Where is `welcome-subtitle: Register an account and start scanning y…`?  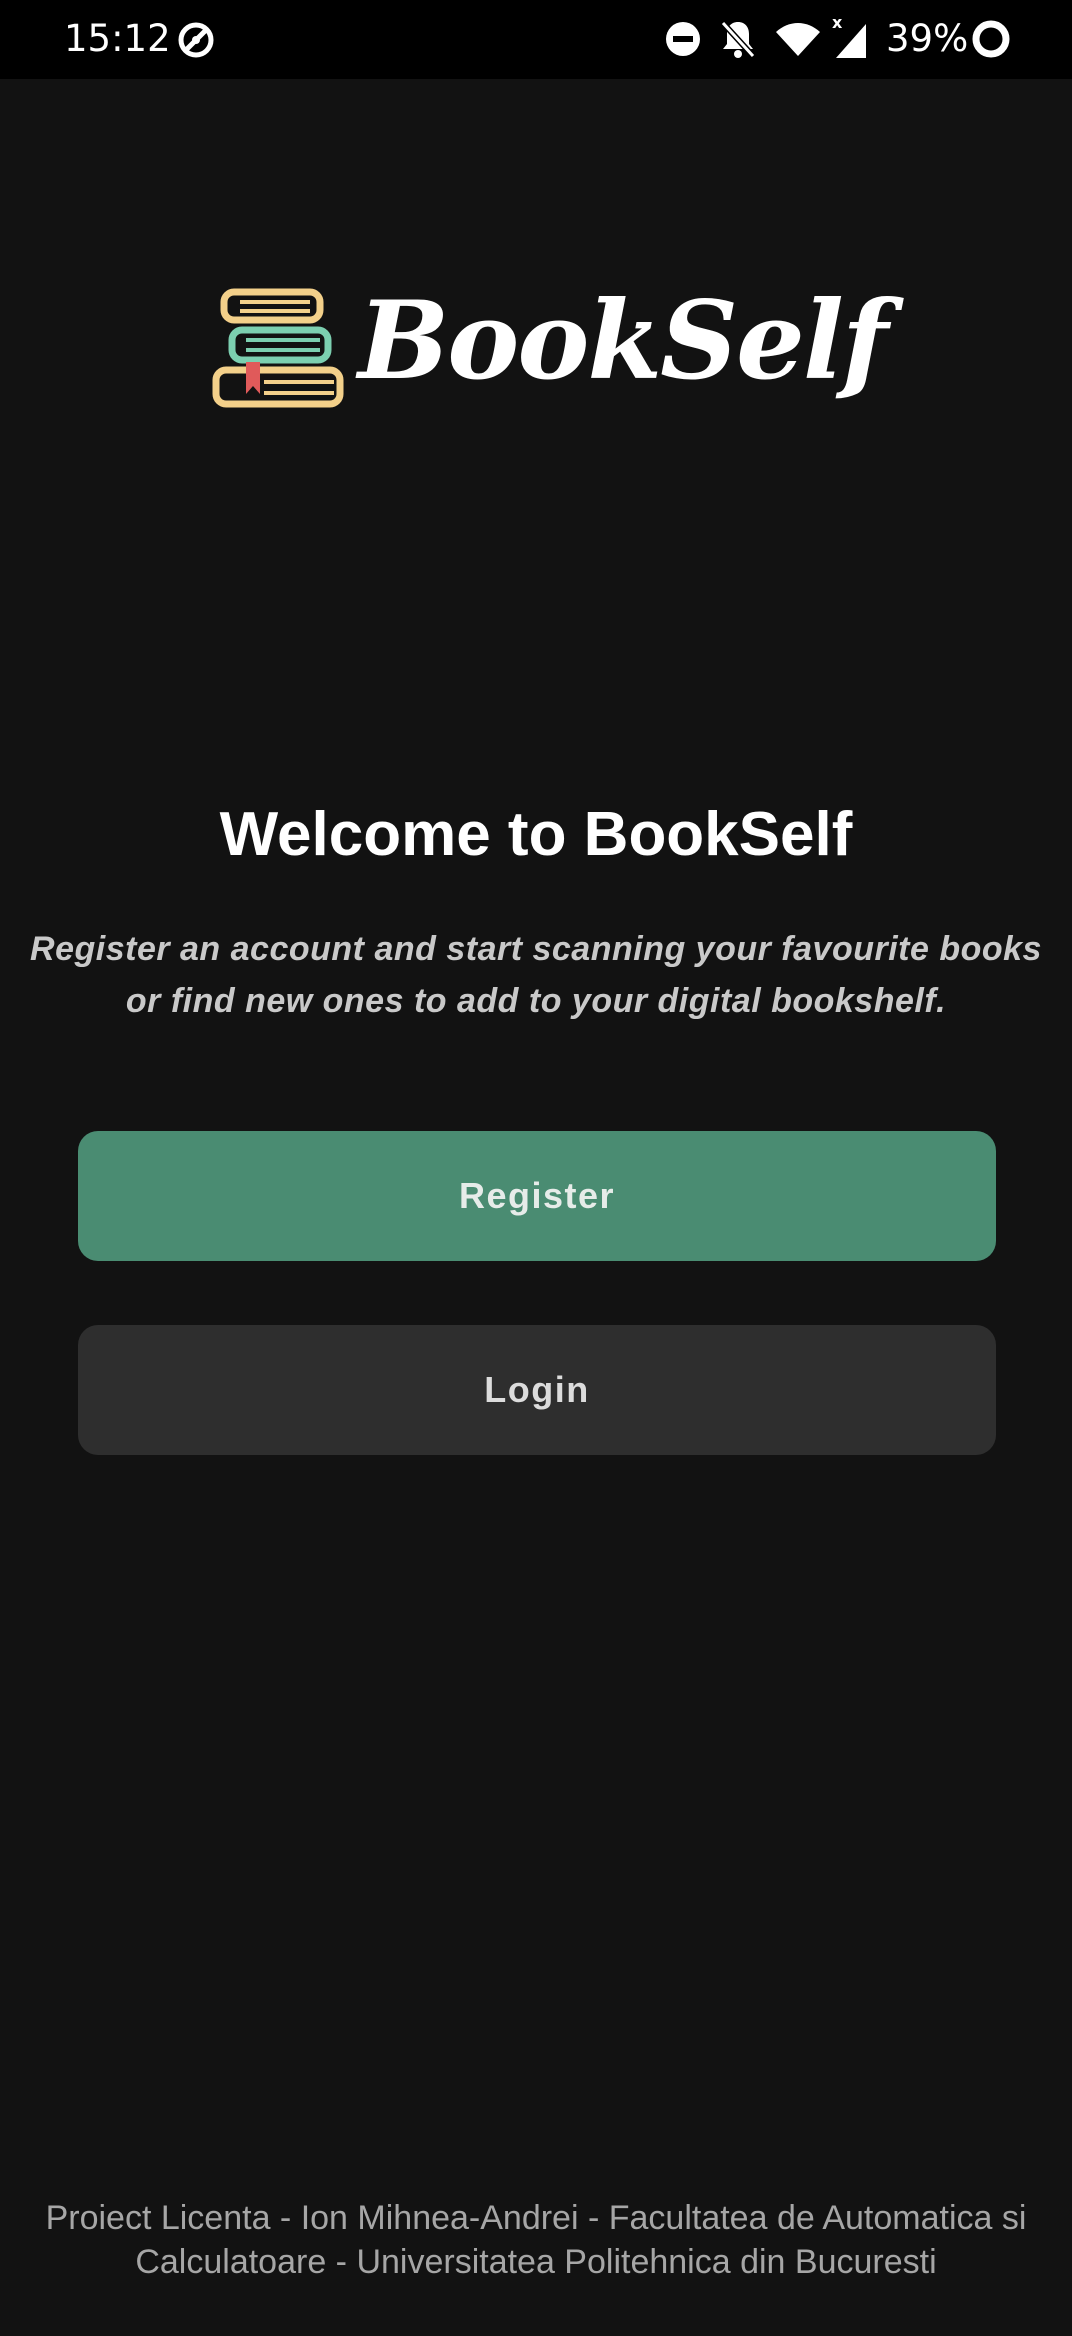
welcome-subtitle: Register an account and start scanning y… is located at coordinates (536, 975).